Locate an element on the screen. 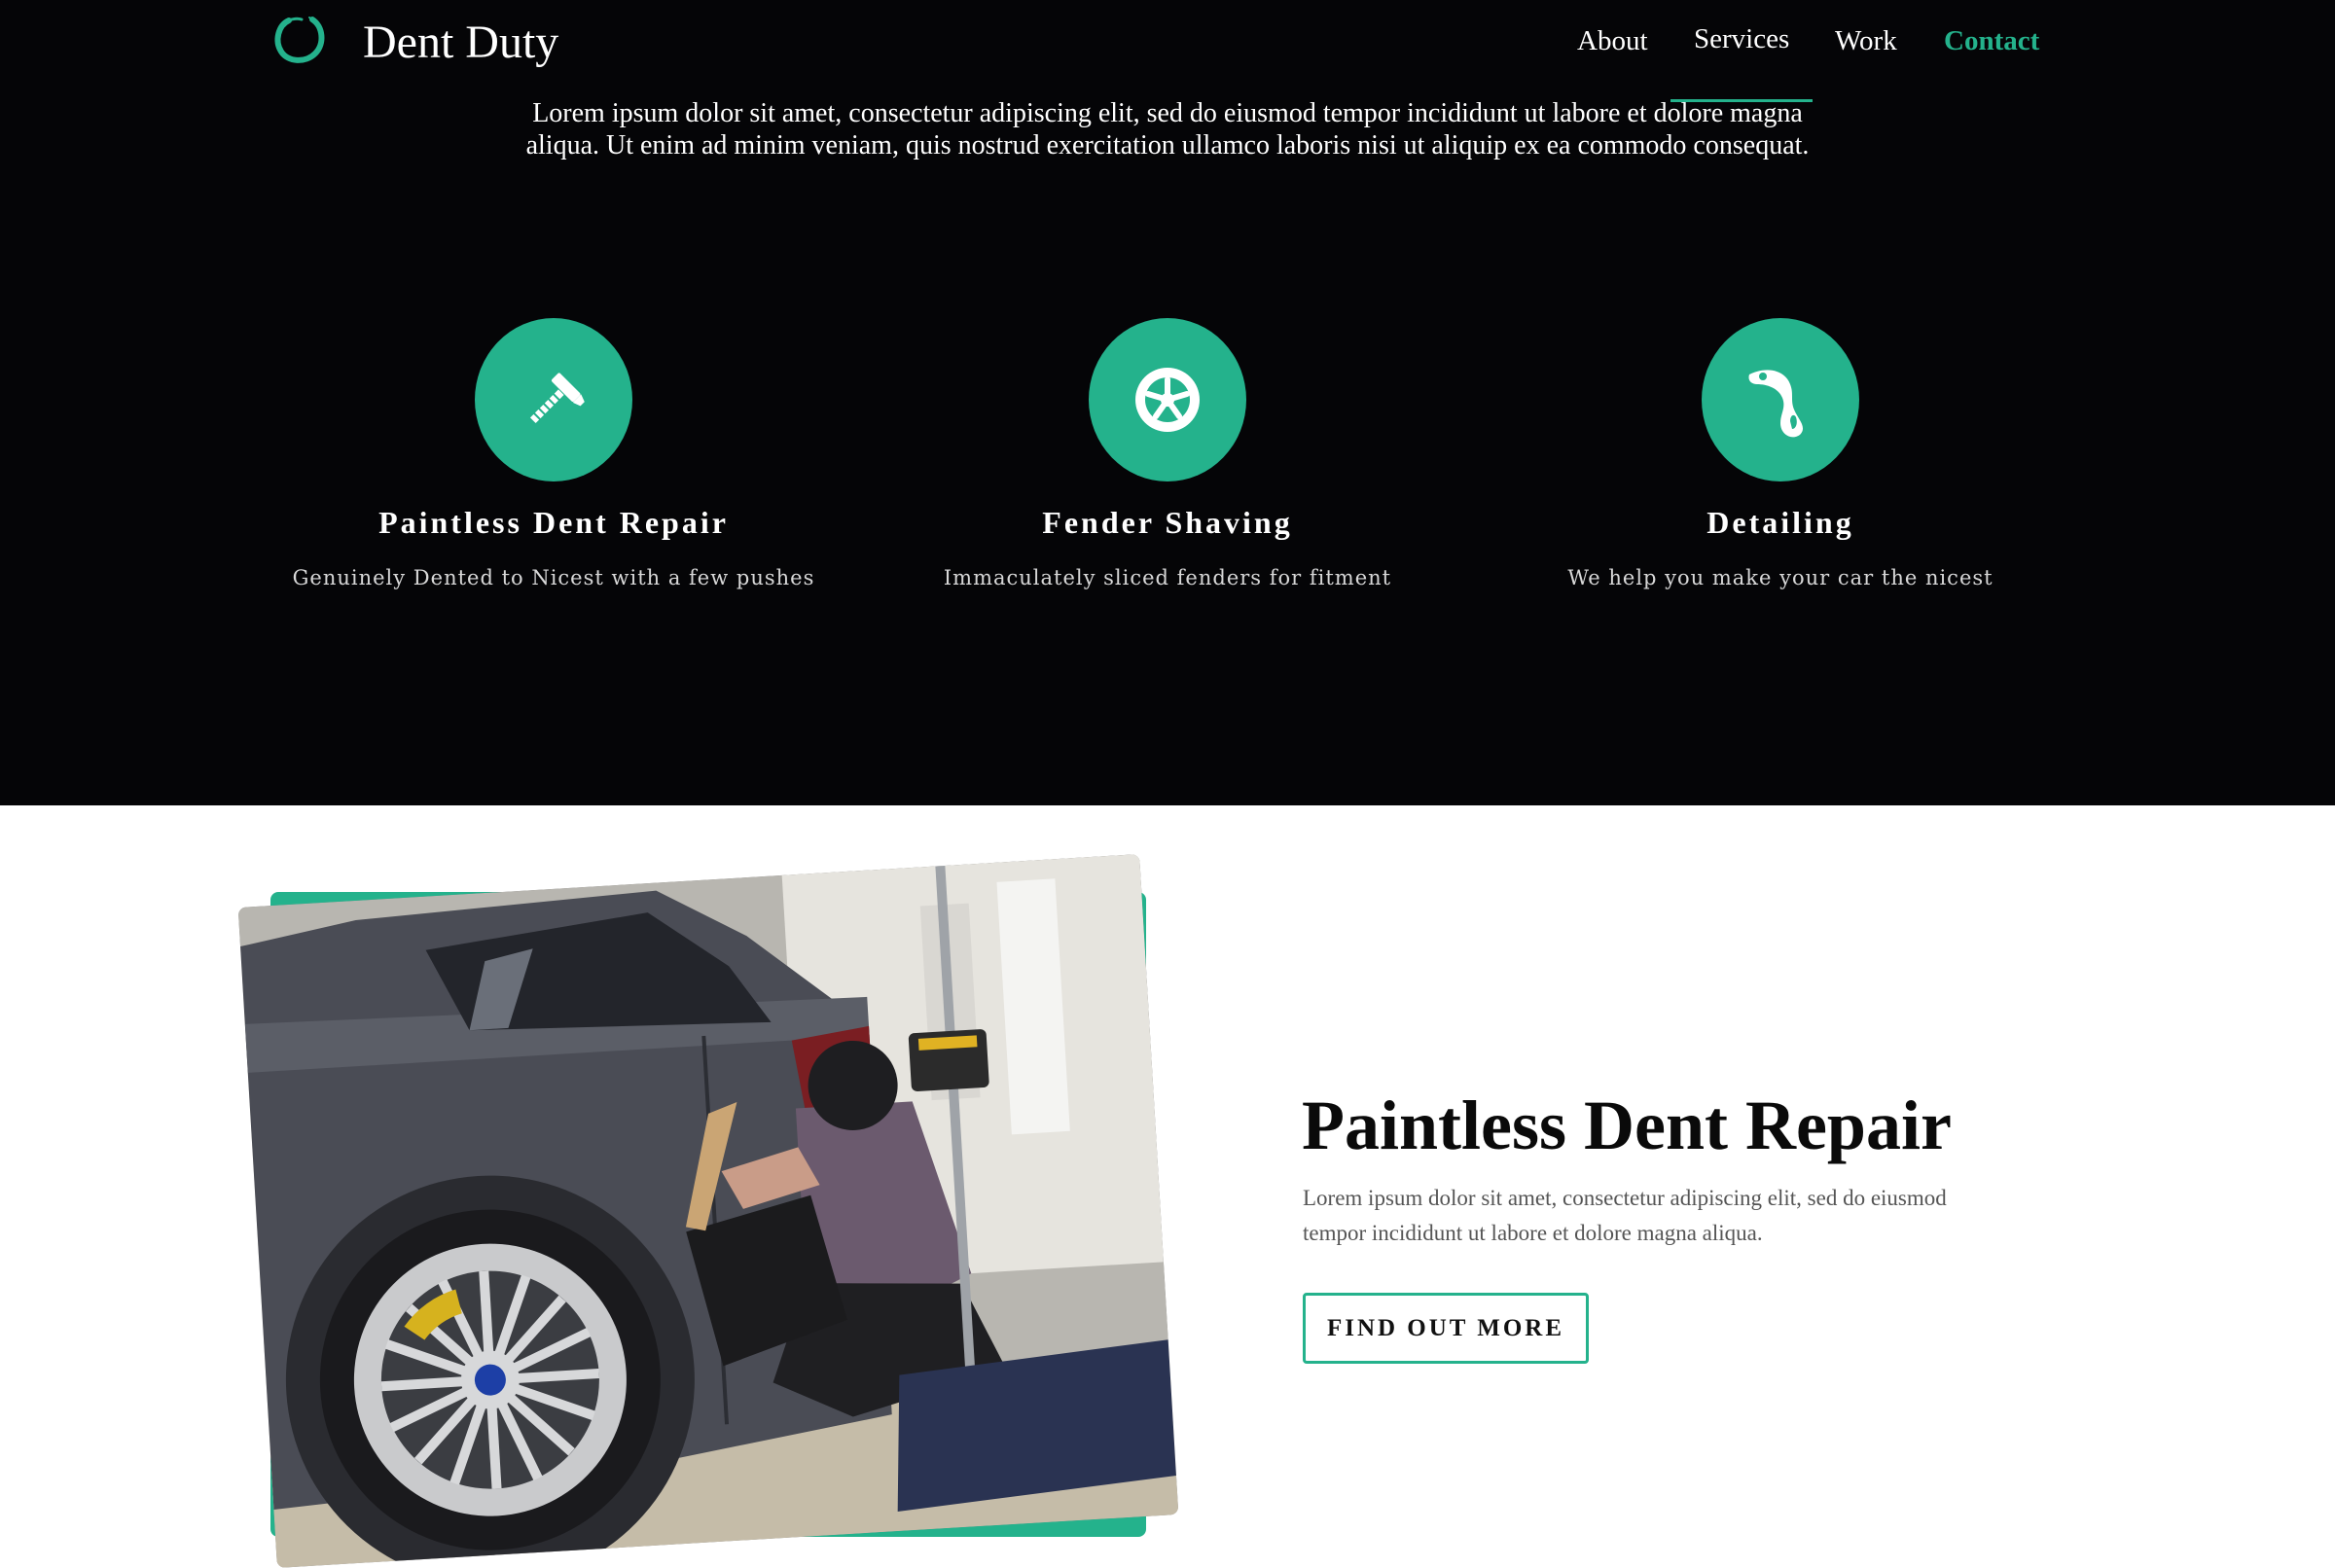 Image resolution: width=2335 pixels, height=1568 pixels. wheel-icon is located at coordinates (1167, 400).